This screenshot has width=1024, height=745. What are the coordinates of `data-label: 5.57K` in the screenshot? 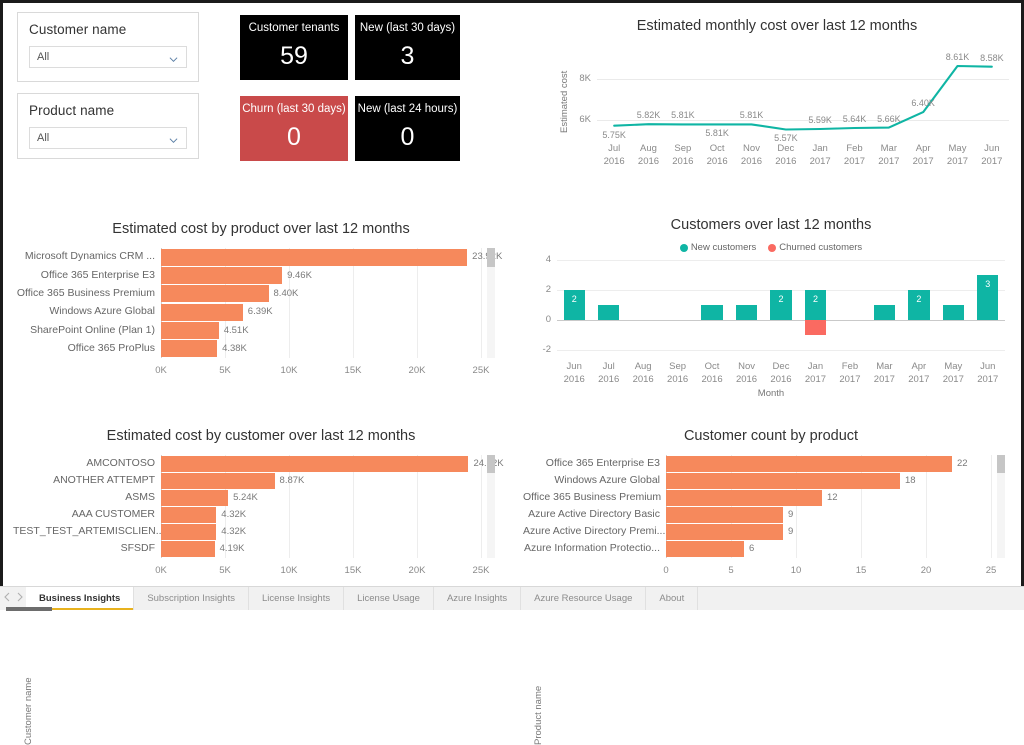 It's located at (786, 138).